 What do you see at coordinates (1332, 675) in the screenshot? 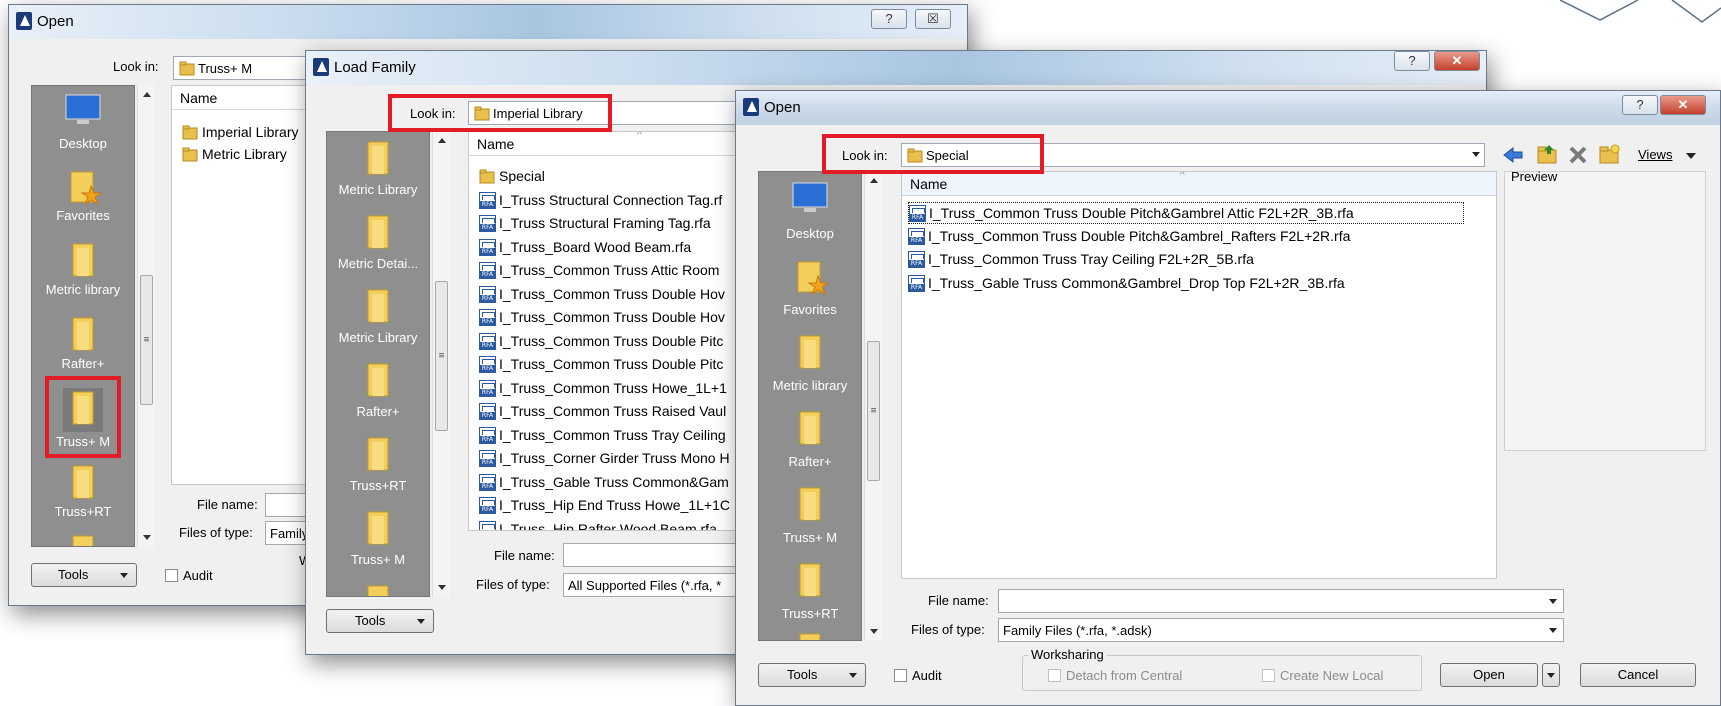
I see `create-new-local-label: Create New Local` at bounding box center [1332, 675].